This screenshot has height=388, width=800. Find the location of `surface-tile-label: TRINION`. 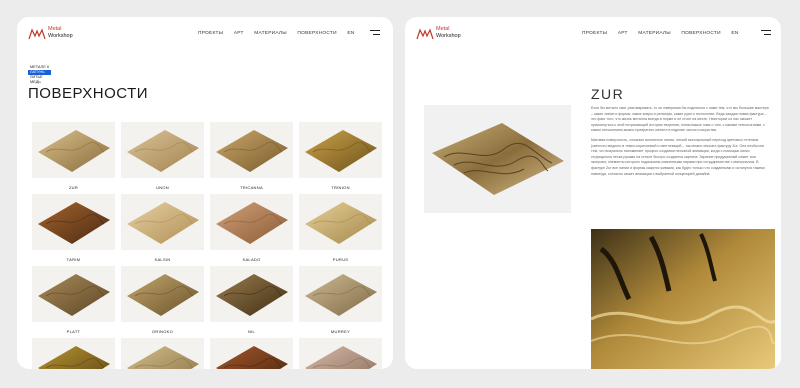

surface-tile-label: TRINION is located at coordinates (340, 187).